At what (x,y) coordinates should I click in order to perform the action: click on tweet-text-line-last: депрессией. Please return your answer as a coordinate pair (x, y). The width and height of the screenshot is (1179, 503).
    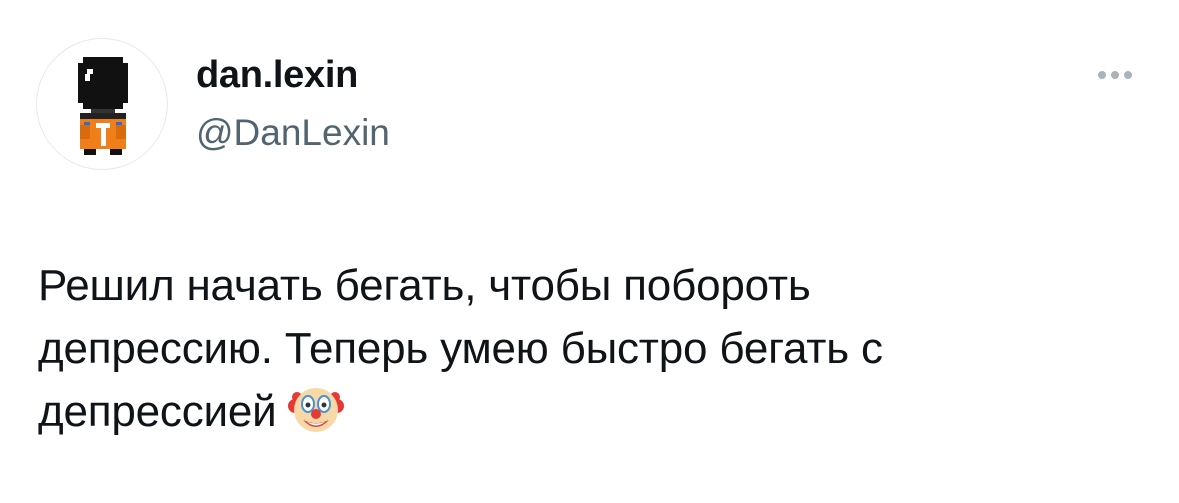
    Looking at the image, I should click on (593, 411).